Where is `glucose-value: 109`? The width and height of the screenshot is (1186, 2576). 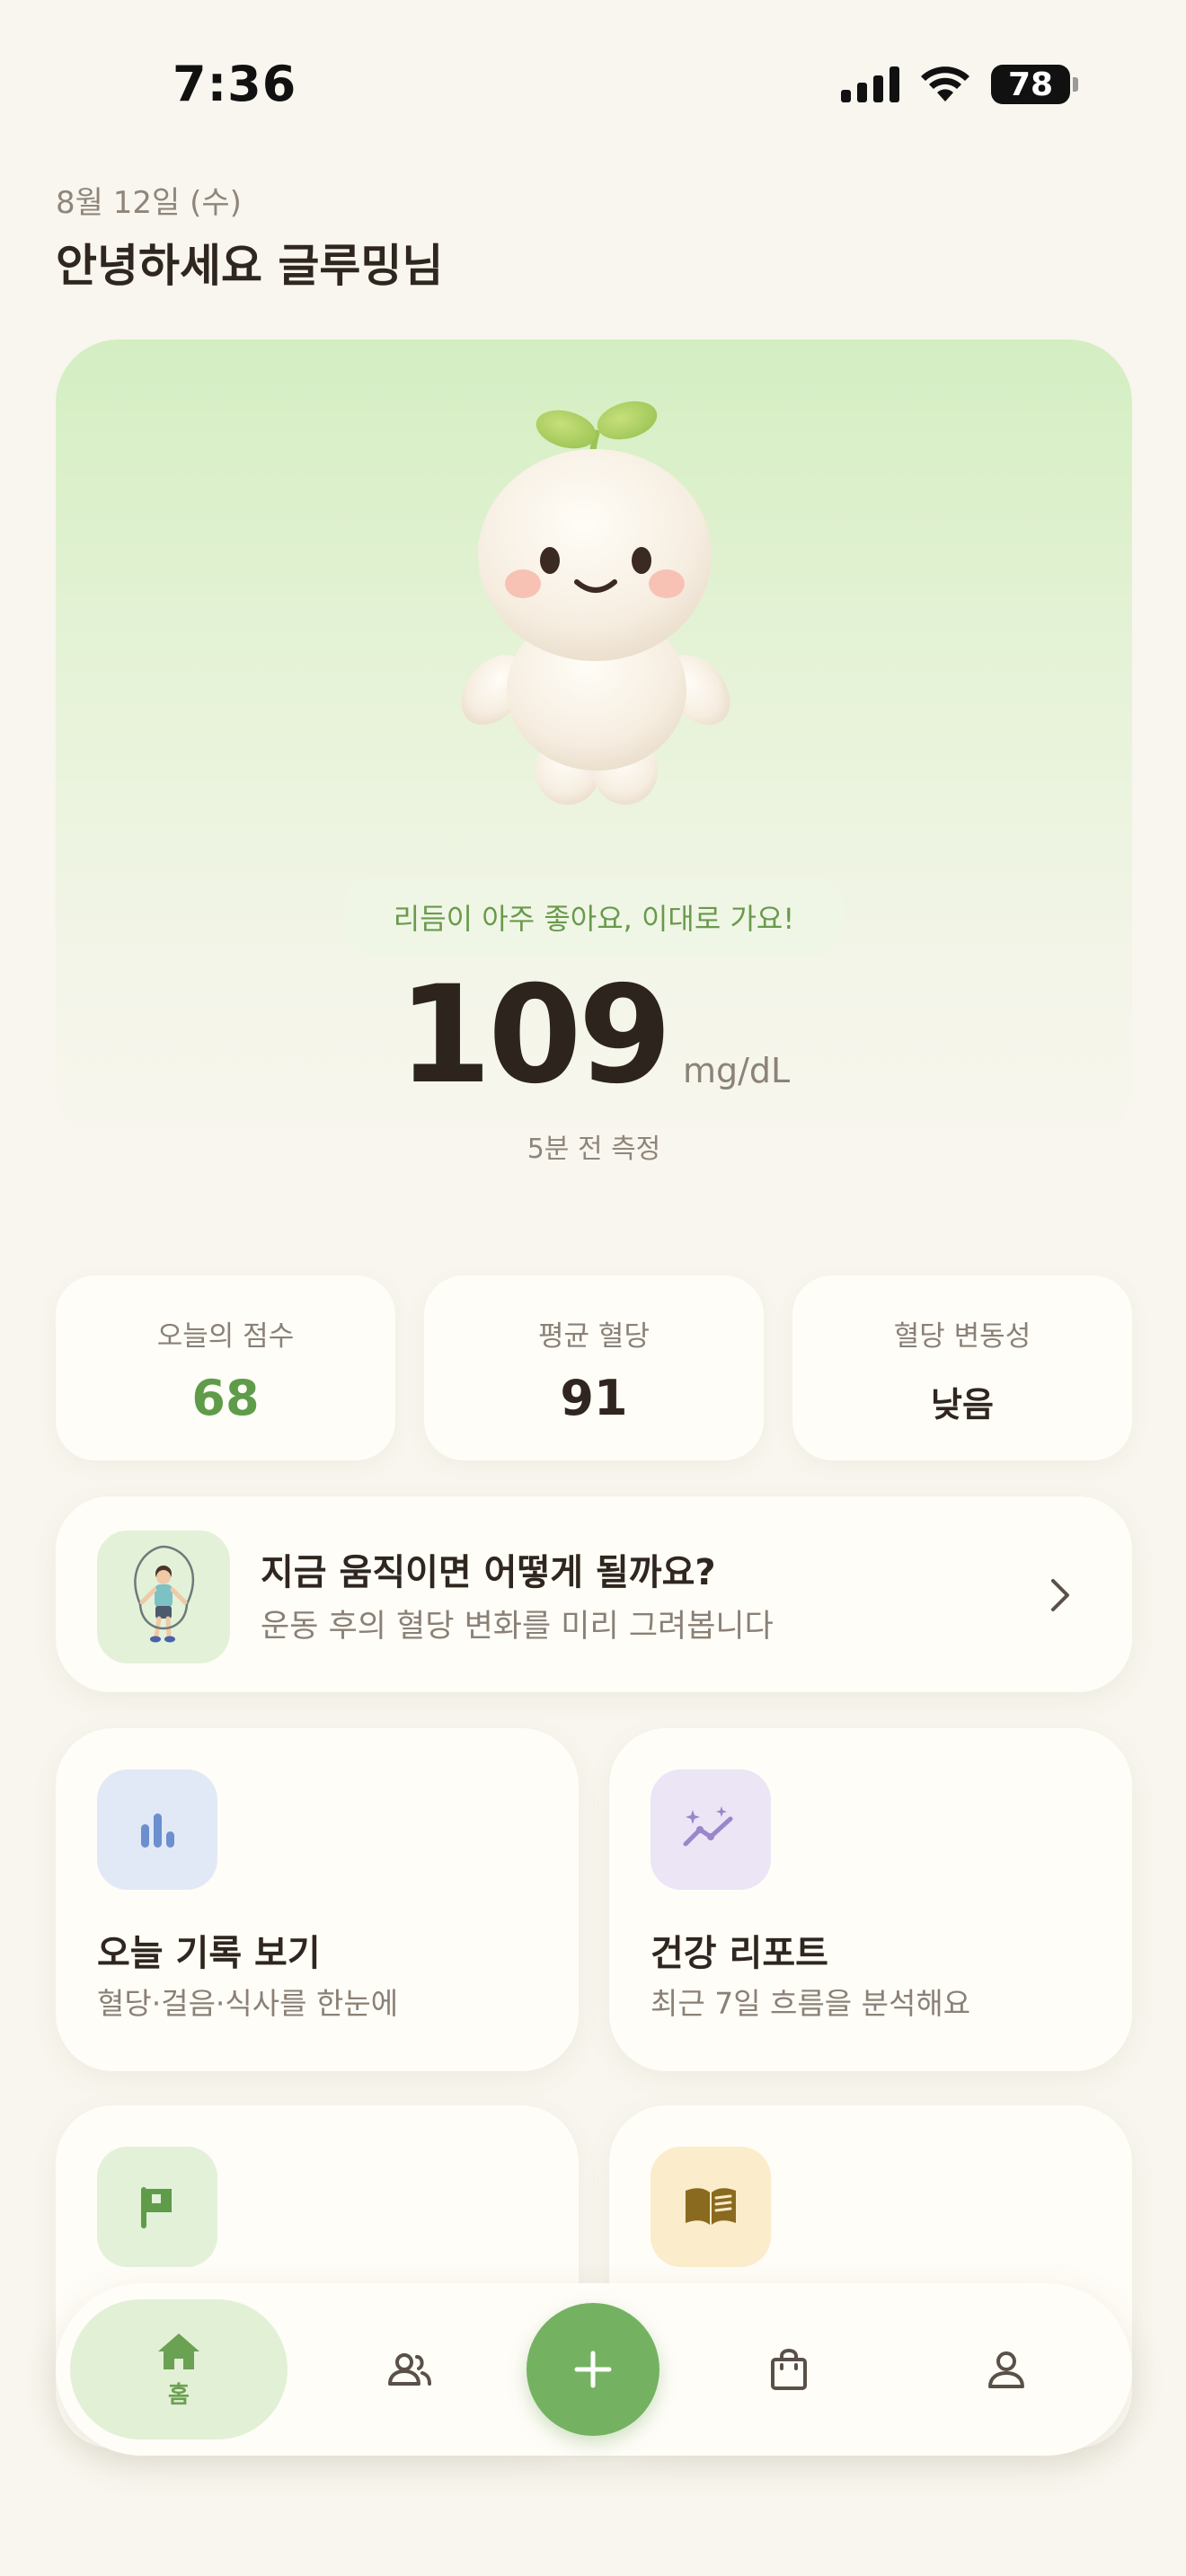
glucose-value: 109 is located at coordinates (534, 1035).